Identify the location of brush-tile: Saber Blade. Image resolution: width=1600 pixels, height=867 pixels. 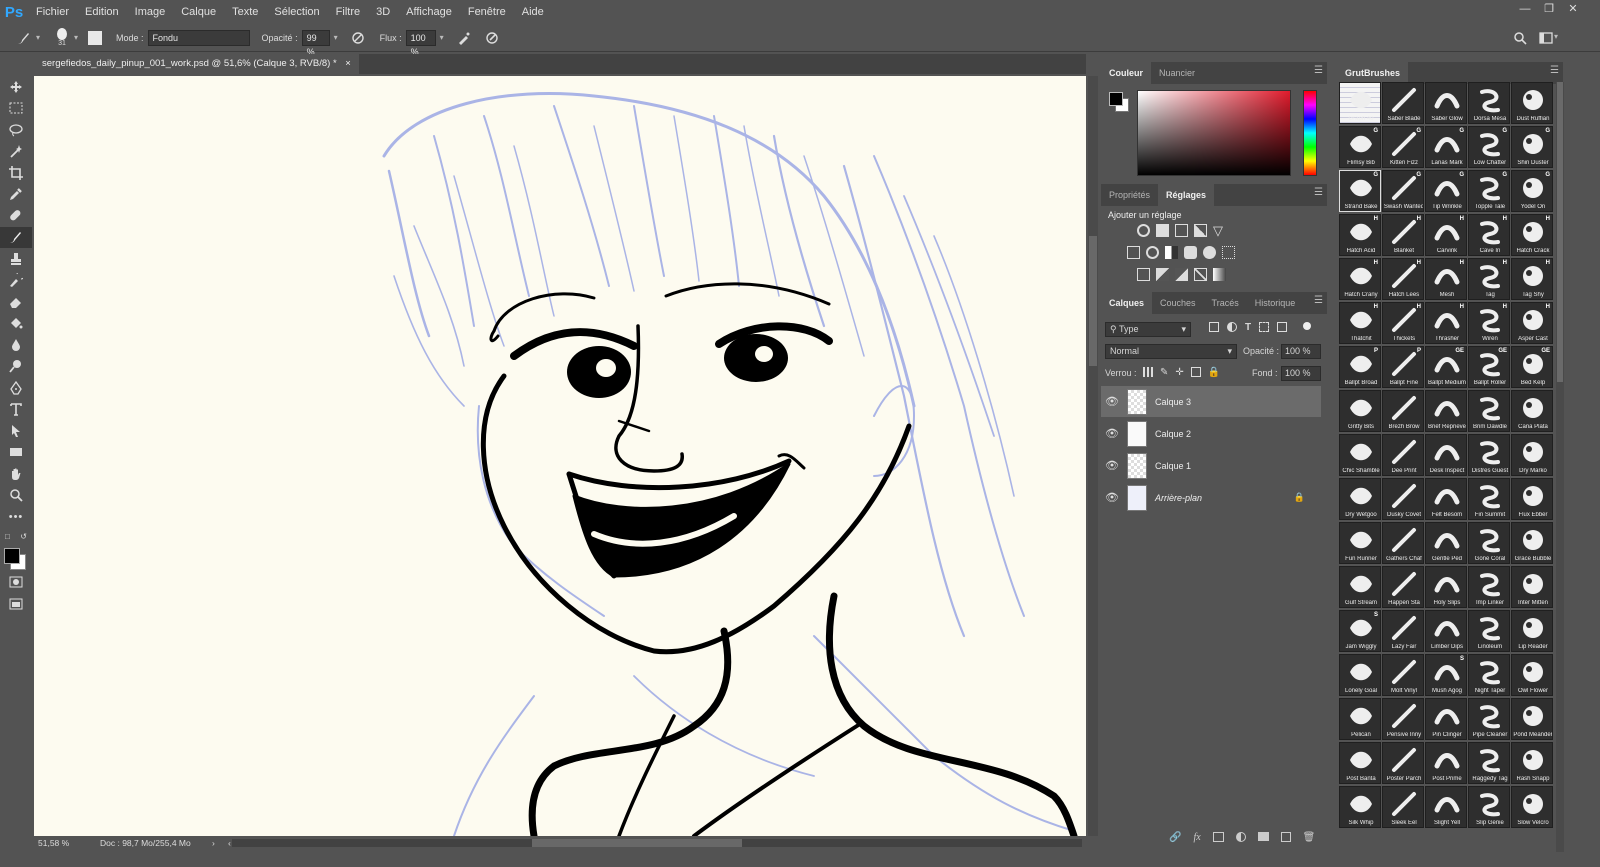
(1403, 103).